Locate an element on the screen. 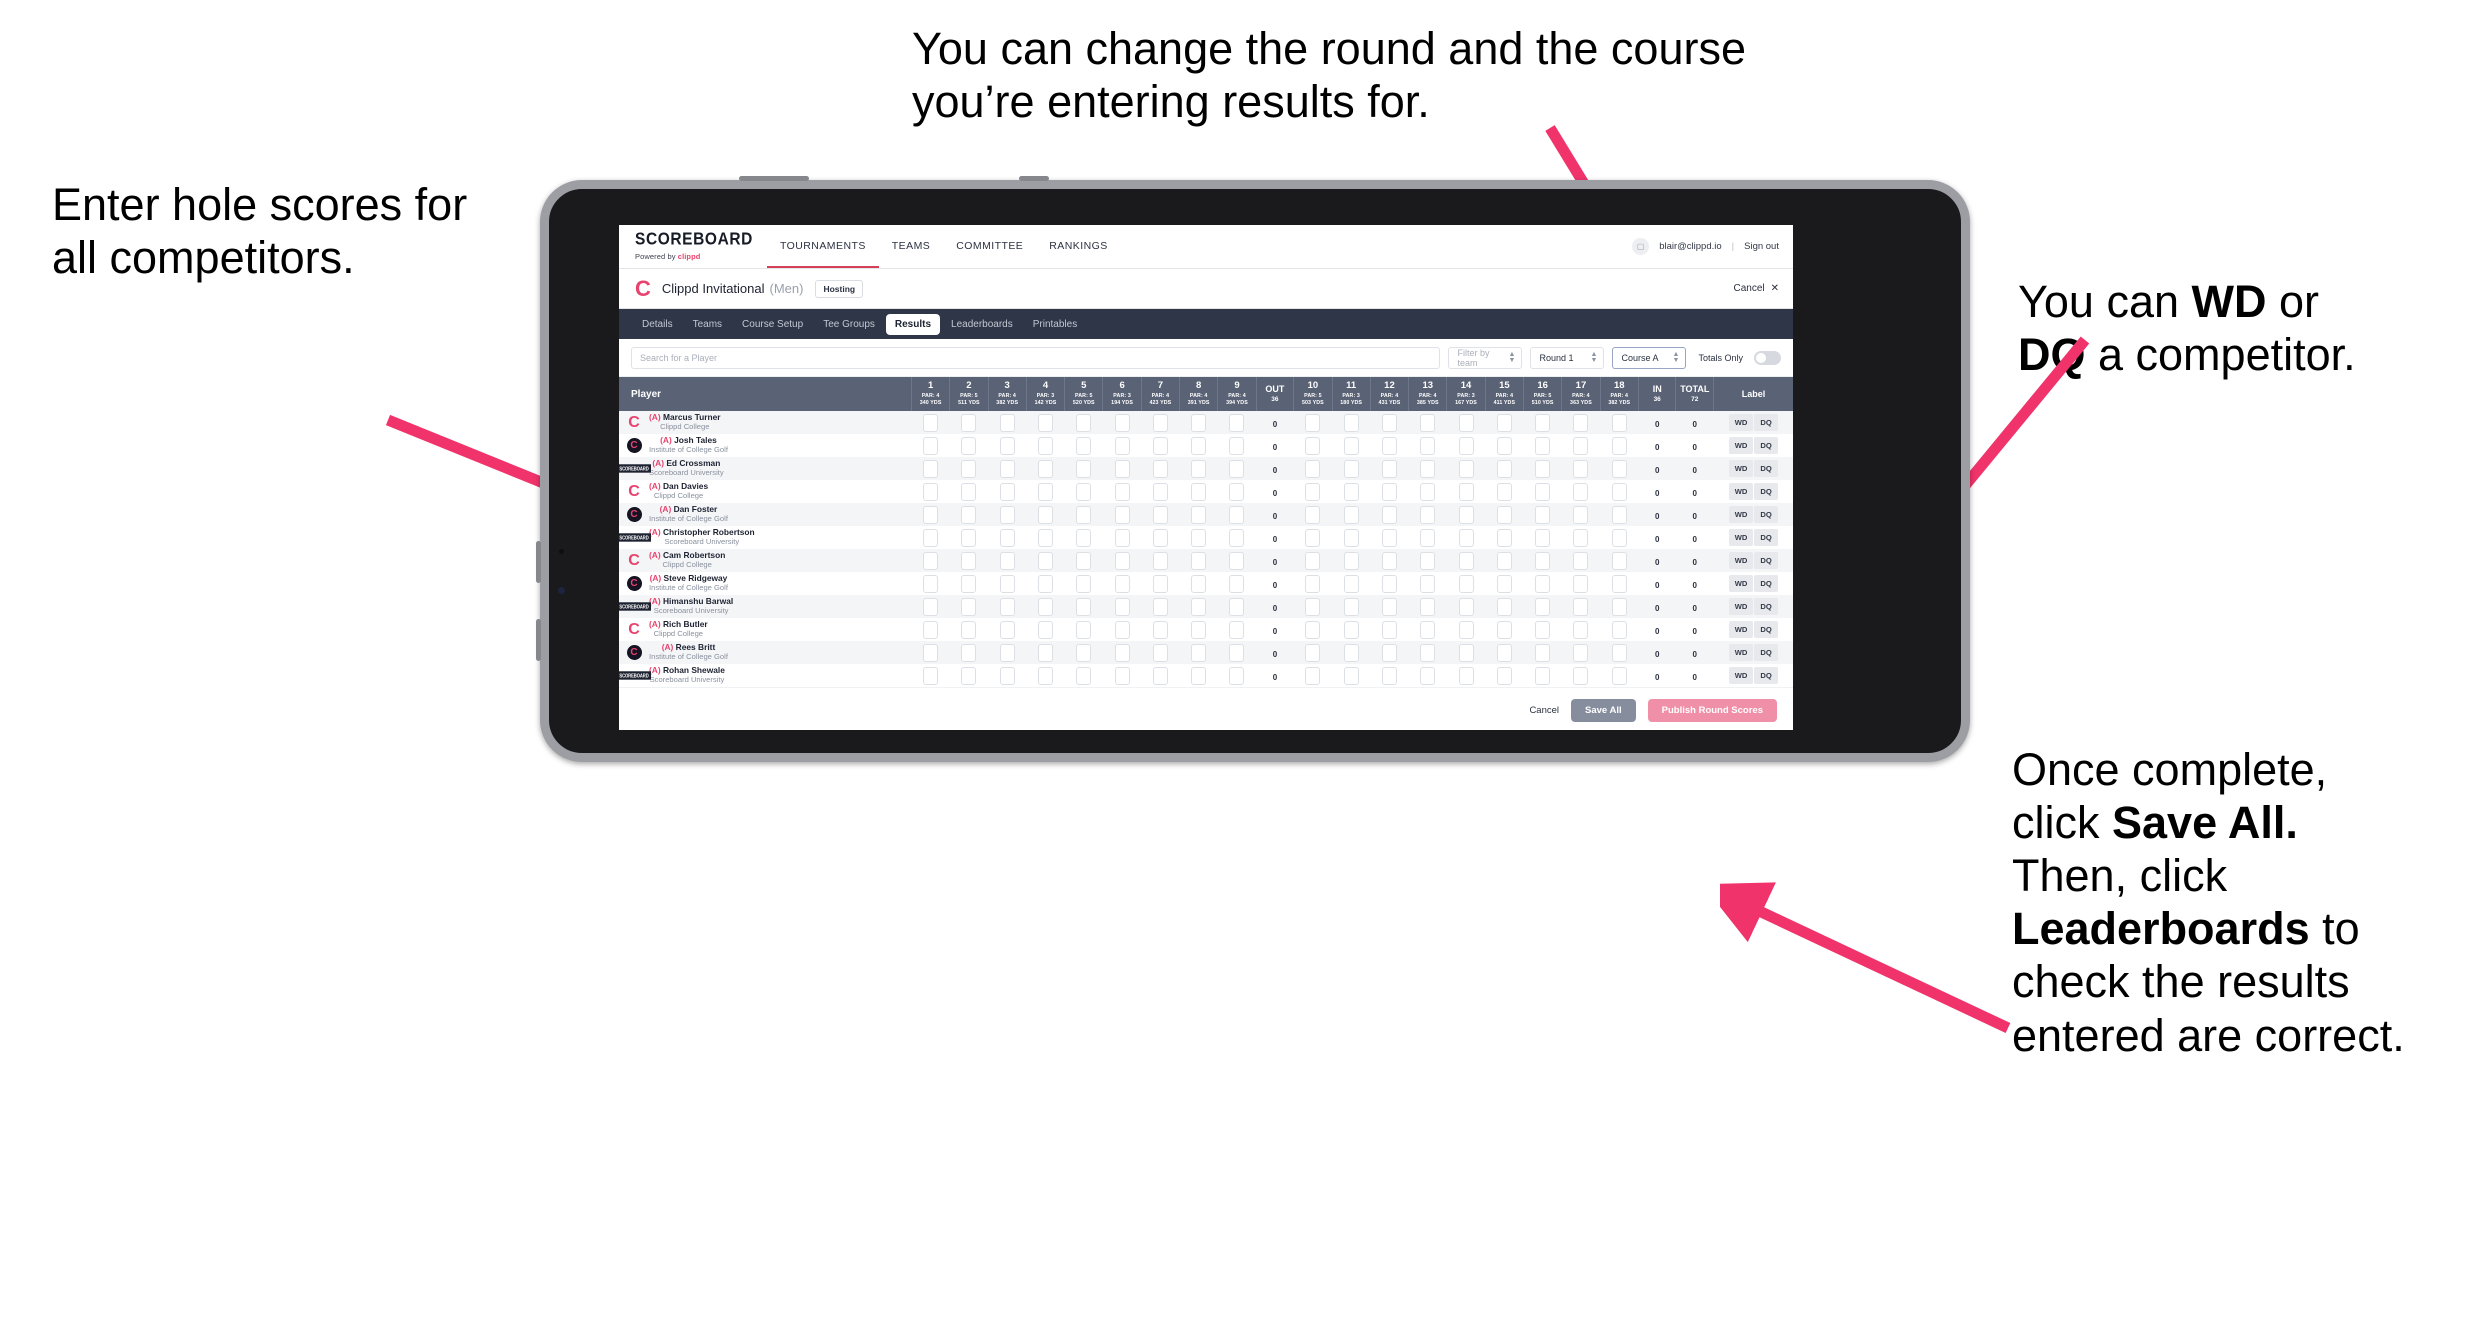 The image size is (2489, 1339). filter-by-team-select: Filter by team ▲ ▼ is located at coordinates (1485, 357).